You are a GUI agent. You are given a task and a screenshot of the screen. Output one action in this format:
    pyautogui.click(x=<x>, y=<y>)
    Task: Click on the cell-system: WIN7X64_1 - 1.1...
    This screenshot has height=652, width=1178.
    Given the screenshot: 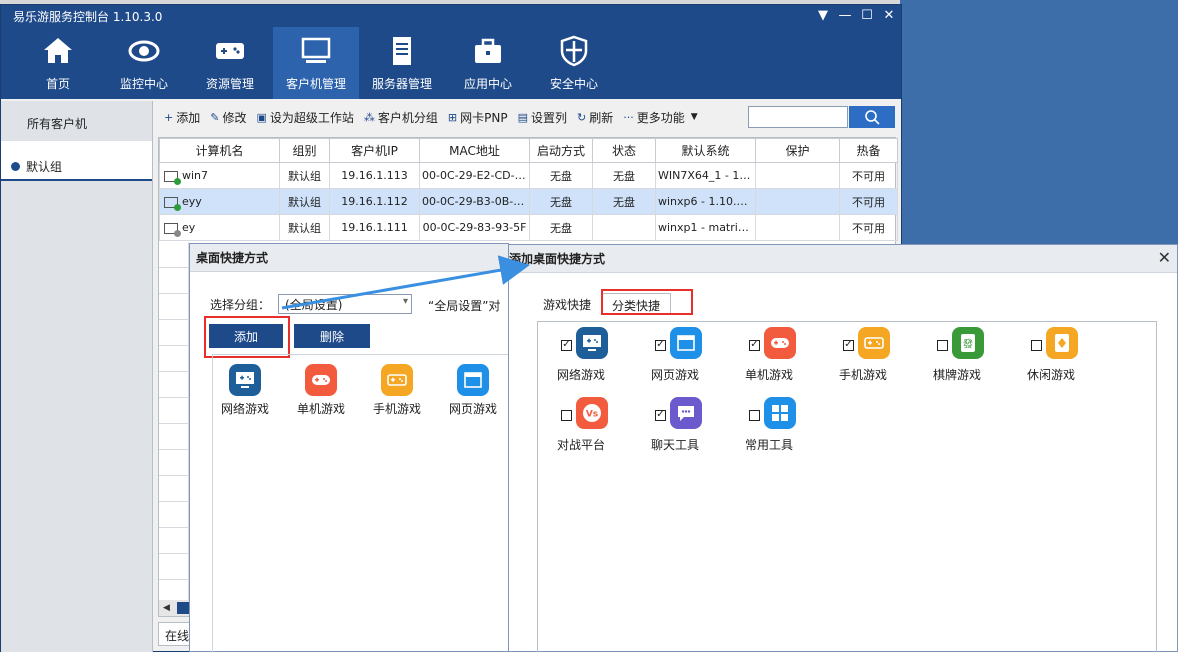 What is the action you would take?
    pyautogui.click(x=705, y=175)
    